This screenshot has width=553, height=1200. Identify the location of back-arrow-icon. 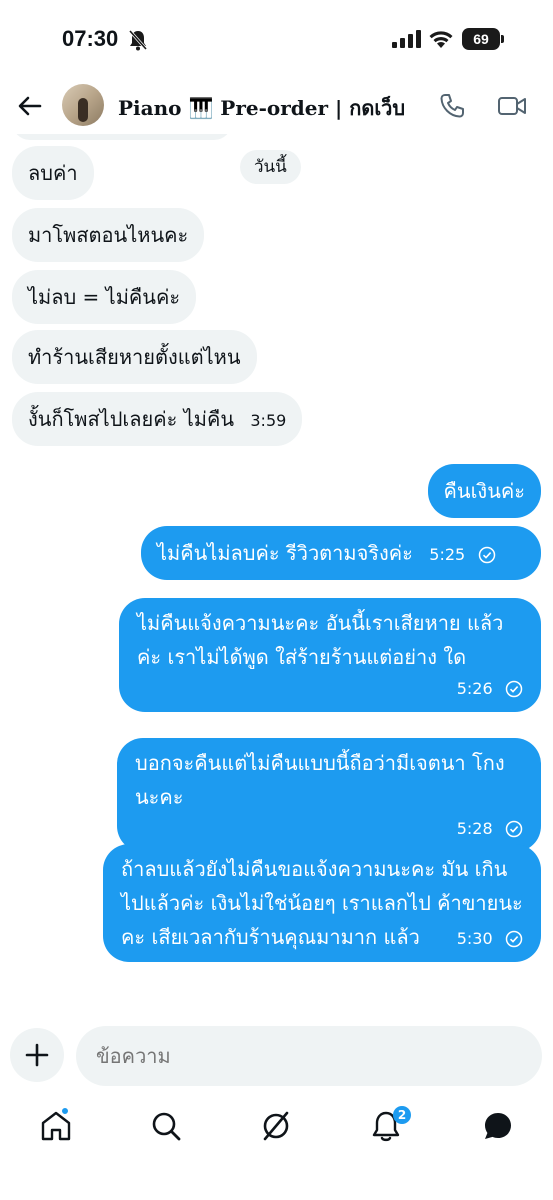
(30, 106).